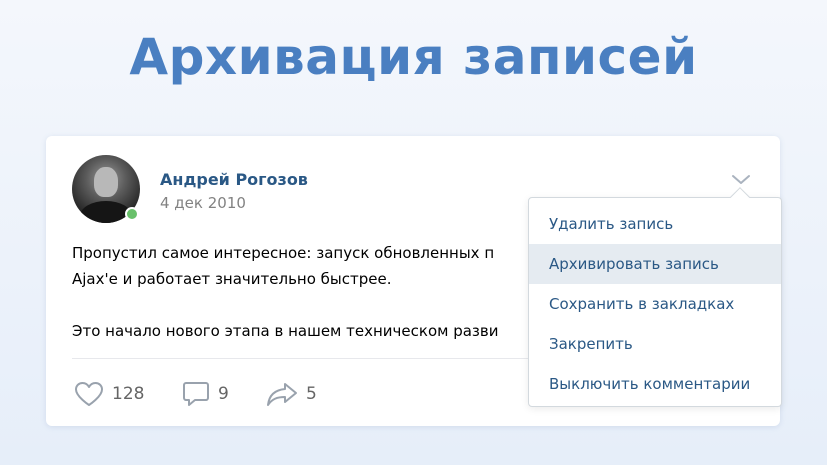 This screenshot has width=827, height=465. I want to click on share-count: 5, so click(311, 394).